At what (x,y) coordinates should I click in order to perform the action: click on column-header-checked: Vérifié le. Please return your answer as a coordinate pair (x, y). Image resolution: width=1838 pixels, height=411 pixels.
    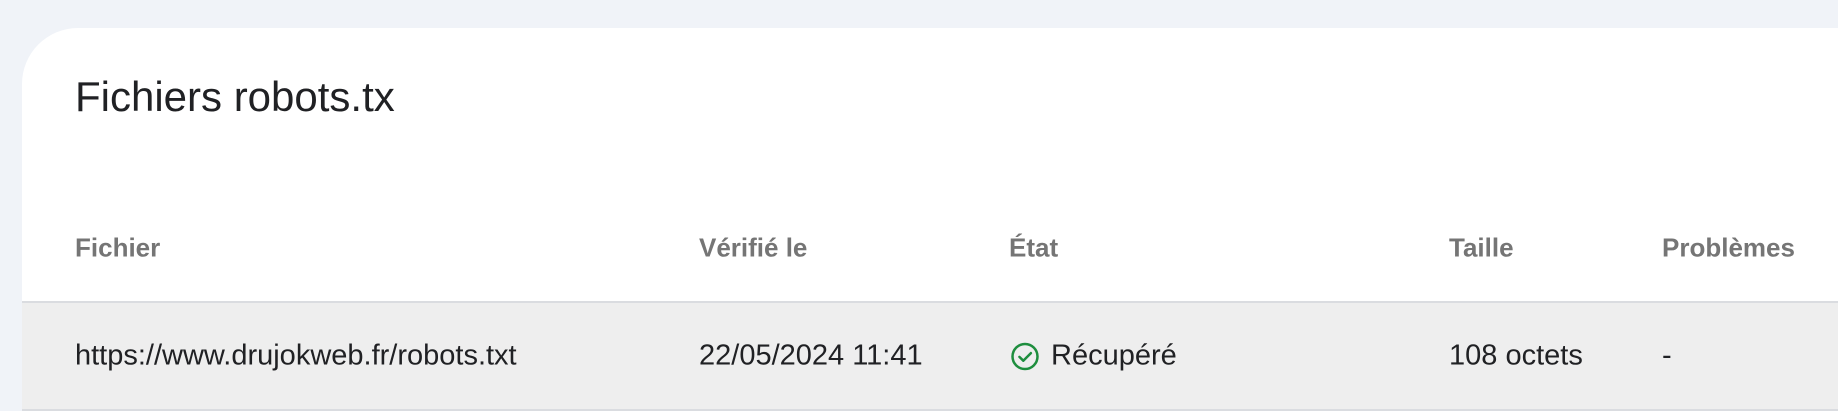
    Looking at the image, I should click on (753, 247).